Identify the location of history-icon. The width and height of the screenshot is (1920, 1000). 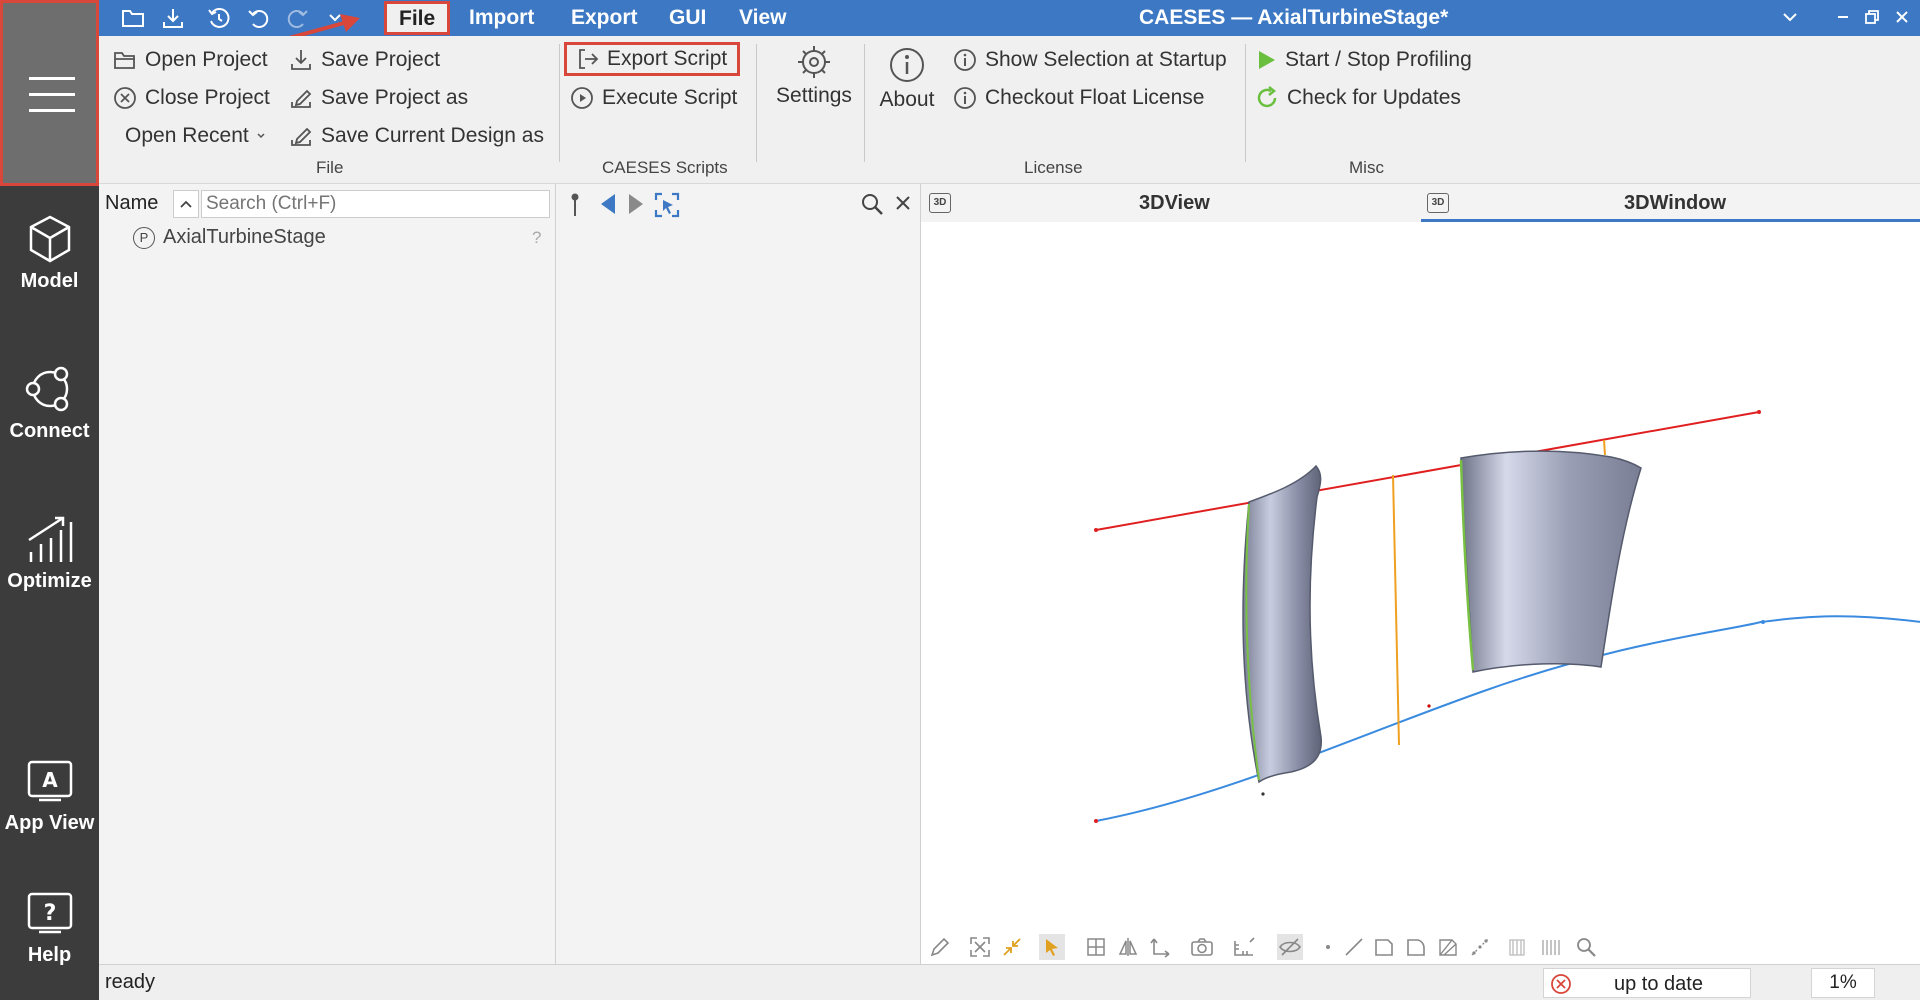
(219, 18).